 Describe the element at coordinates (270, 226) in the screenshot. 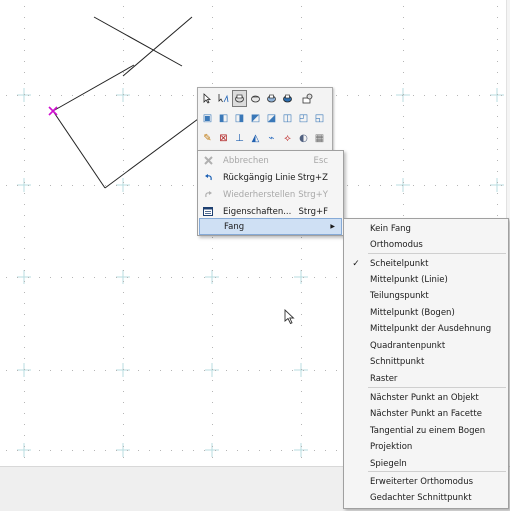

I see `menu-item-snap: Fang ▶` at that location.